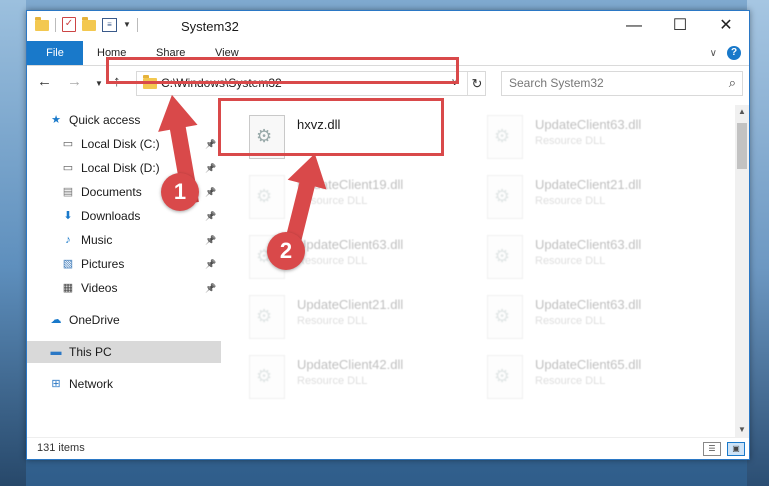  I want to click on sidebar-item-label: Music, so click(97, 240).